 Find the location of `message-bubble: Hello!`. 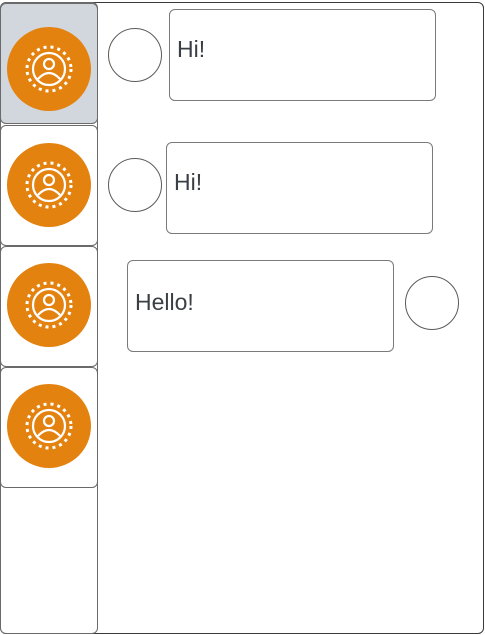

message-bubble: Hello! is located at coordinates (260, 306).